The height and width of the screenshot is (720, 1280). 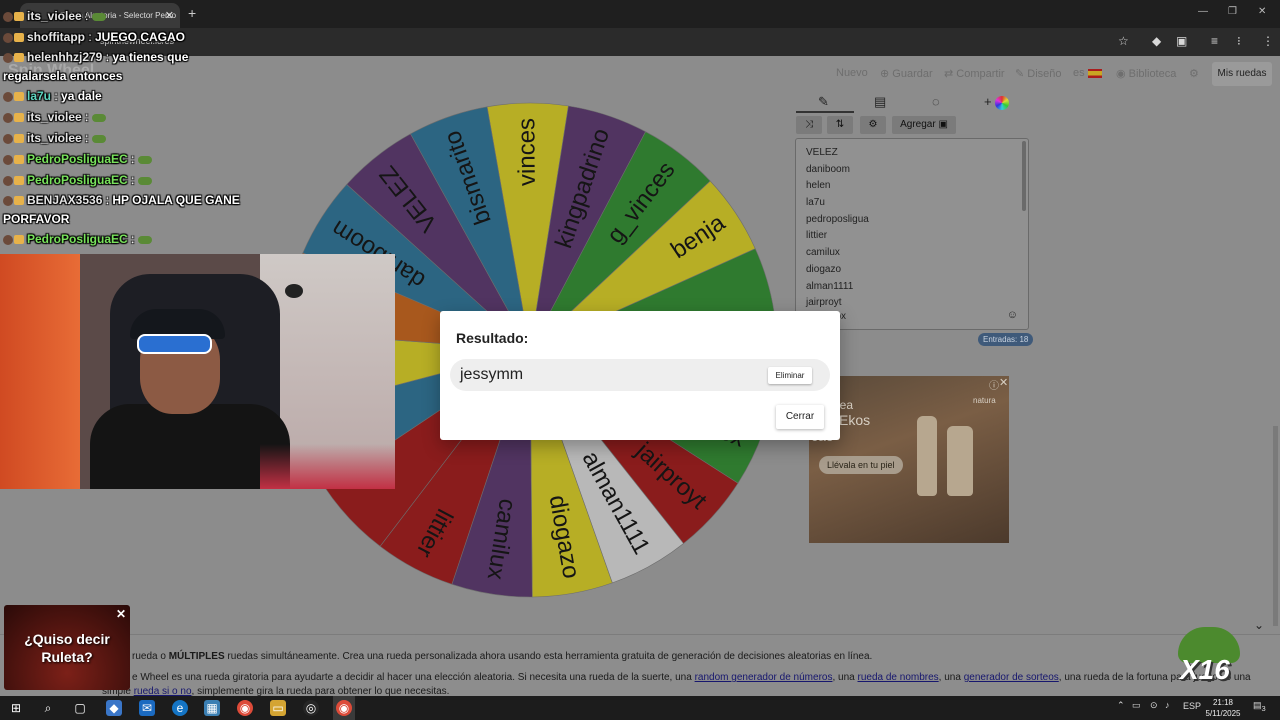 What do you see at coordinates (1024, 176) in the screenshot?
I see `entries-scrollbar` at bounding box center [1024, 176].